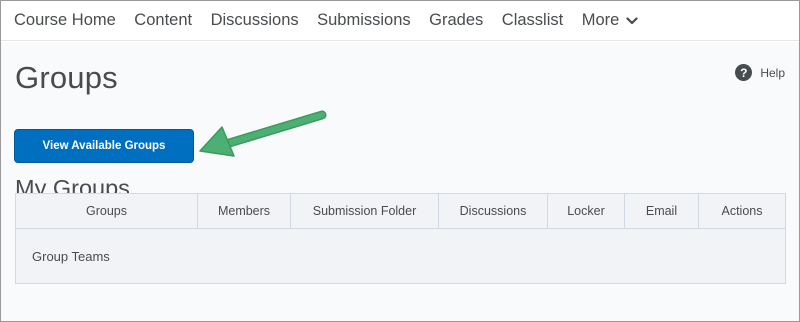 This screenshot has width=800, height=322. What do you see at coordinates (255, 20) in the screenshot?
I see `nav-discussions: Discussions` at bounding box center [255, 20].